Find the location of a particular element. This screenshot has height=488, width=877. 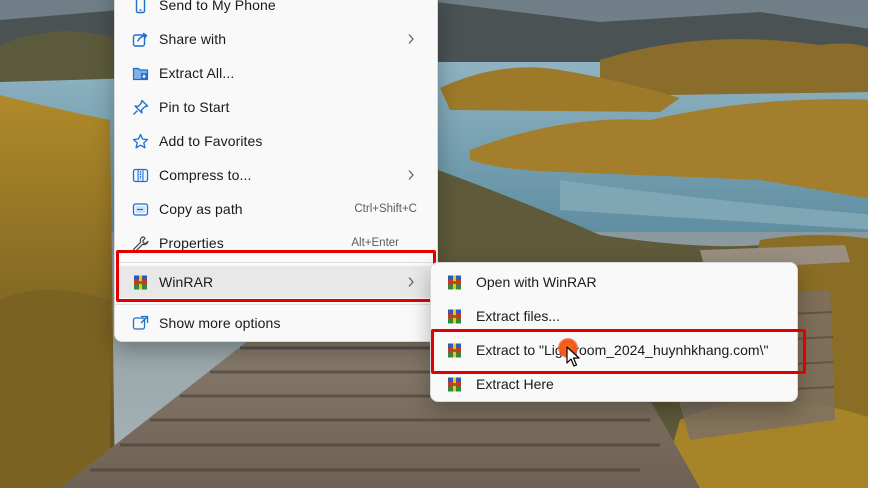

menu-item-show-more-options: Show more options is located at coordinates (276, 323).